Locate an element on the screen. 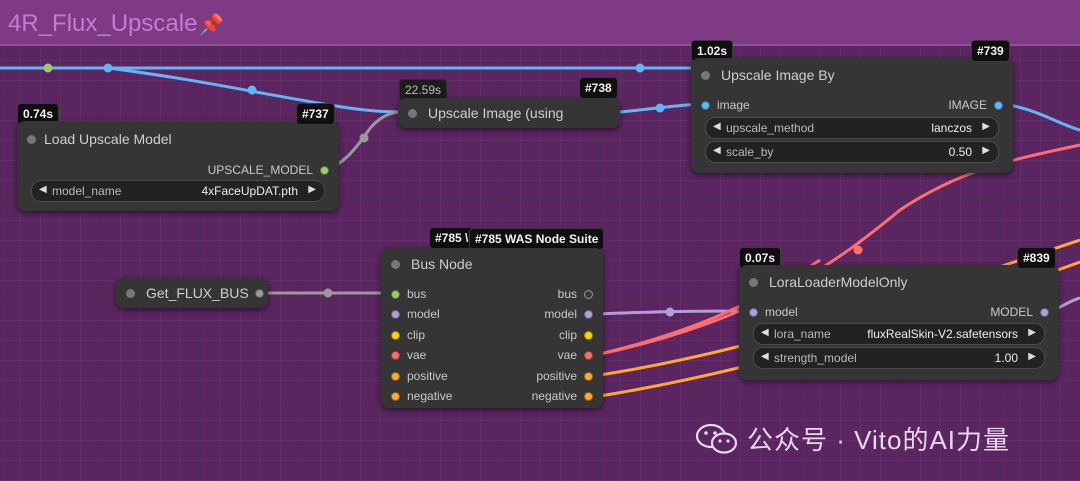 The image size is (1080, 481). widget-name: upscale_method is located at coordinates (770, 128).